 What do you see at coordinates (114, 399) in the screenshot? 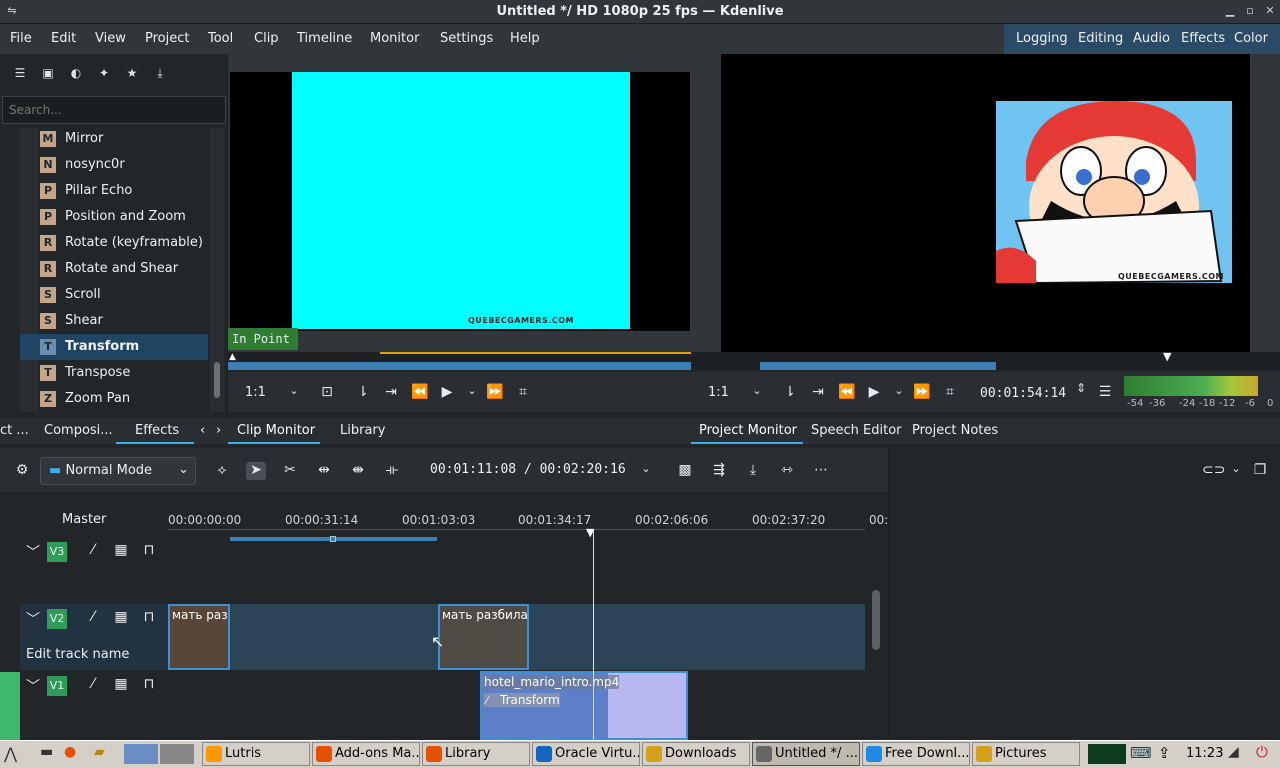
I see `effect-item: Z Zoom Pan` at bounding box center [114, 399].